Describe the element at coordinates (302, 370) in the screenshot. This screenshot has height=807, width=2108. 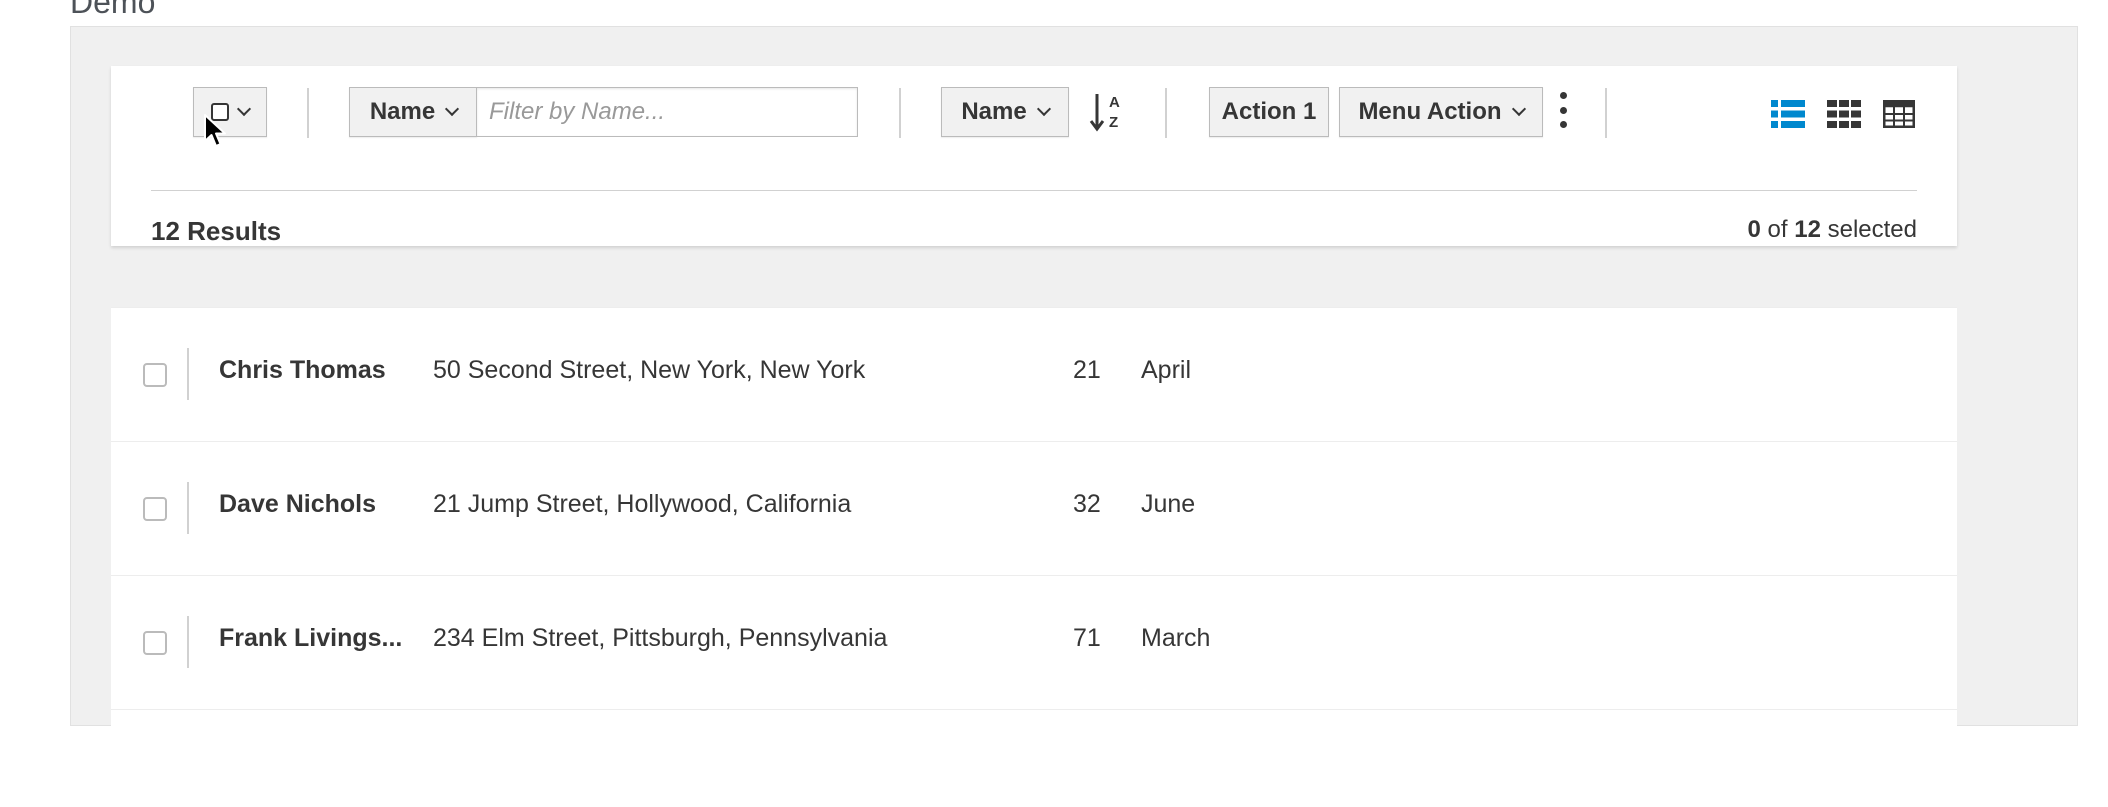
I see `row-name: Chris Thomas` at that location.